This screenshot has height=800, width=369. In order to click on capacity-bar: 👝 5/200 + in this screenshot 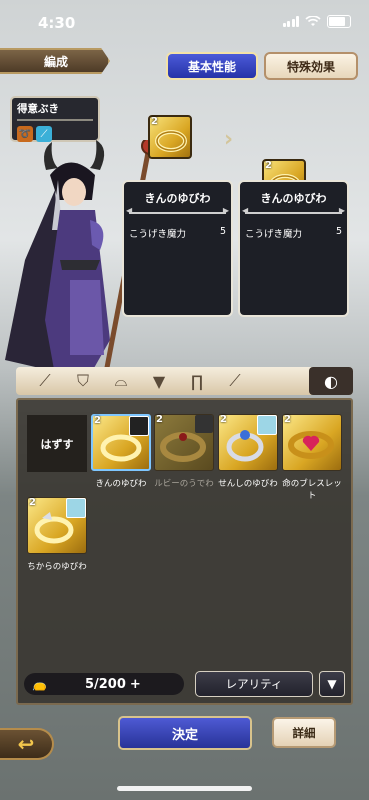, I will do `click(104, 684)`.